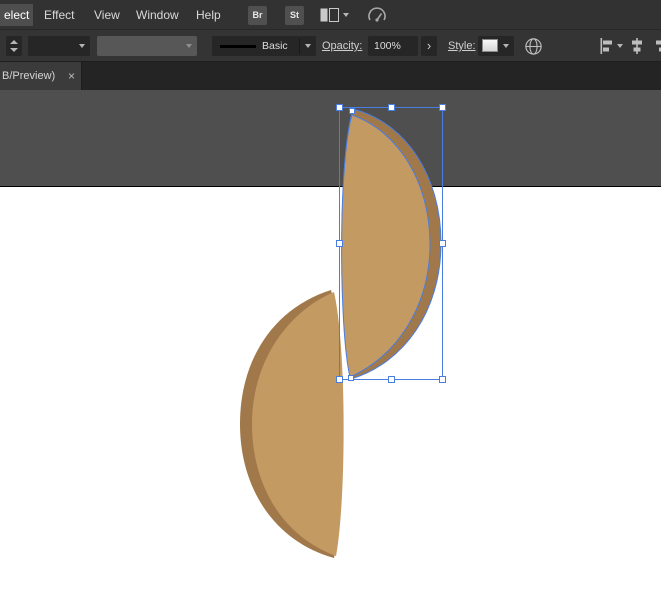  Describe the element at coordinates (257, 15) in the screenshot. I see `bridge-button: Br` at that location.